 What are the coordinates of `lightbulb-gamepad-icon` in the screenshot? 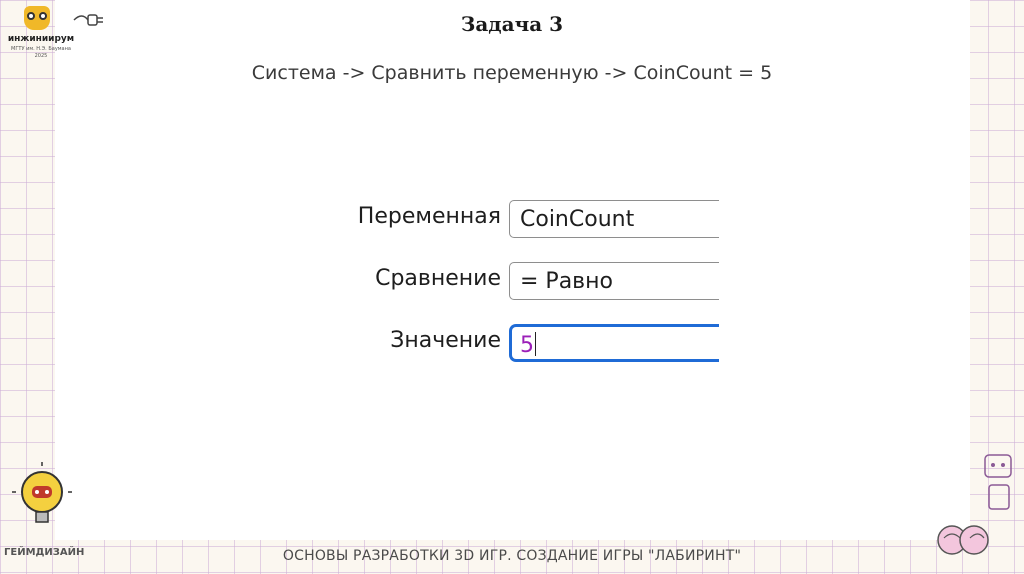 It's located at (42, 492).